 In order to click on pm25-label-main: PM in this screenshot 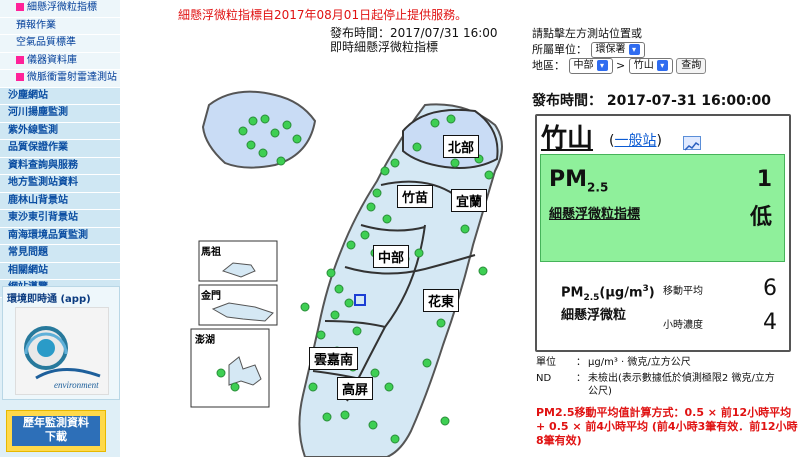, I will do `click(568, 179)`.